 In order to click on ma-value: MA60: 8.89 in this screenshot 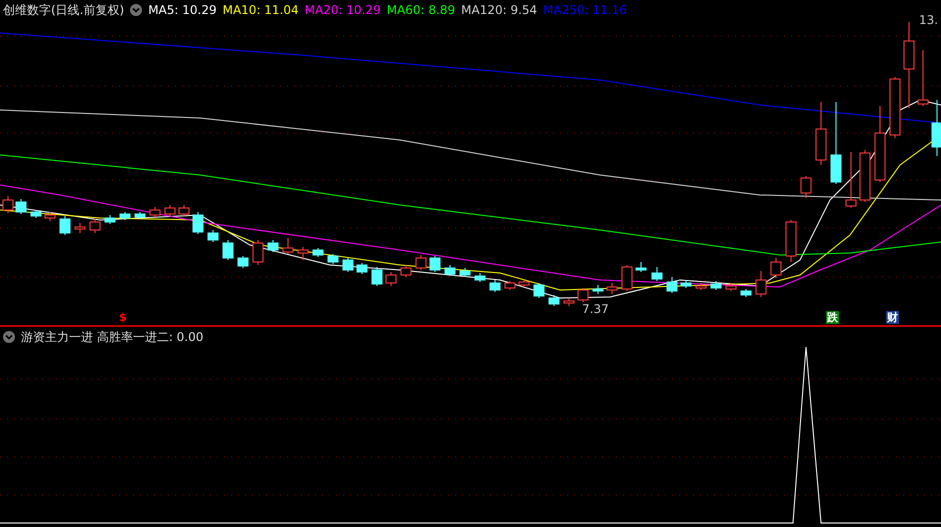, I will do `click(421, 10)`.